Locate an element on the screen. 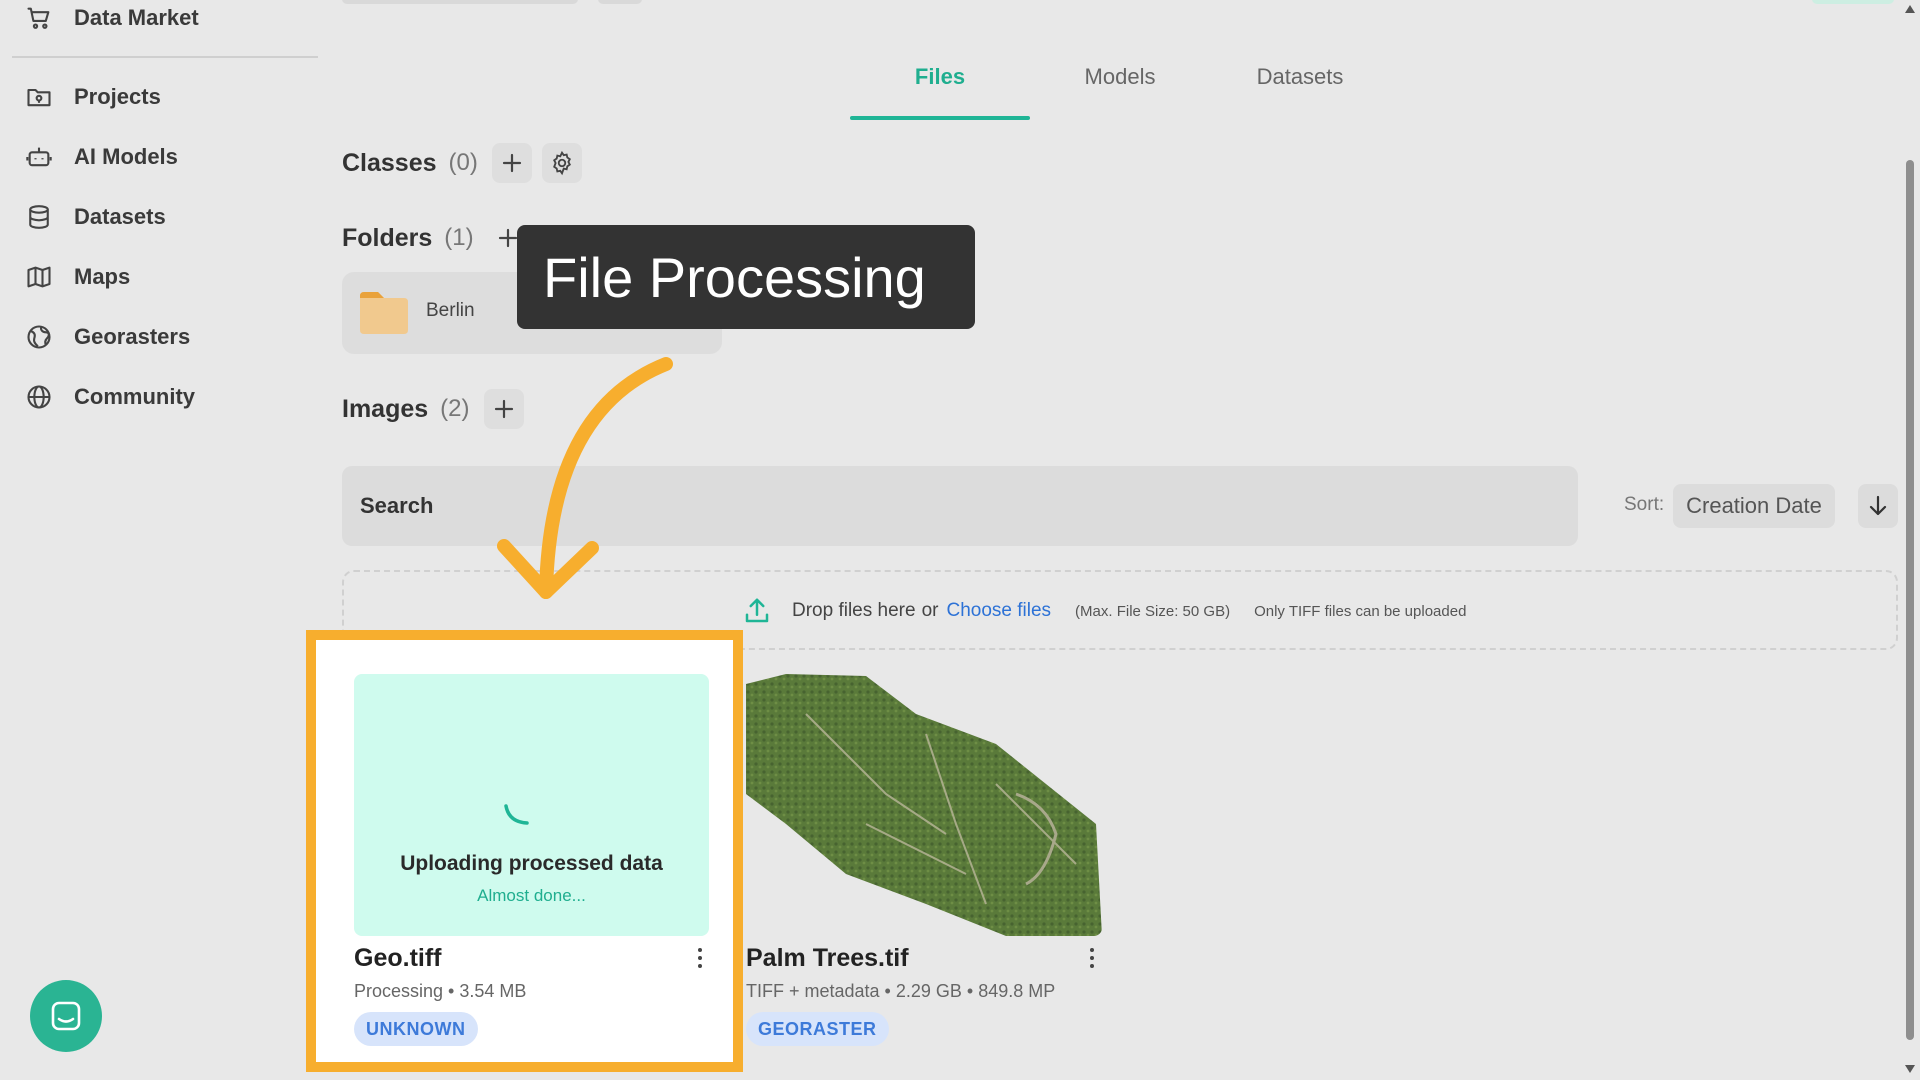 This screenshot has width=1920, height=1080. sort-direction-button is located at coordinates (1878, 506).